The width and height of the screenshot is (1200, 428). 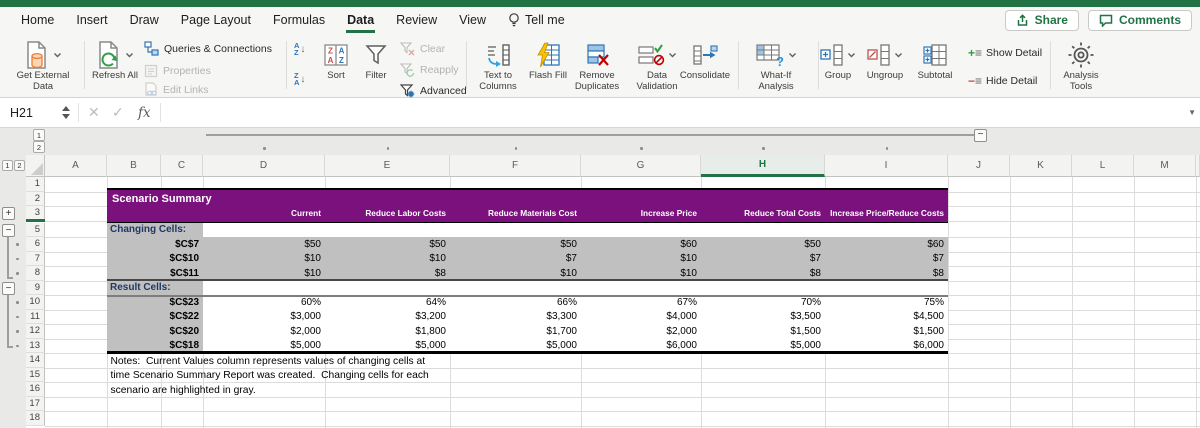 I want to click on consolidate-button: Consolidate, so click(x=705, y=60).